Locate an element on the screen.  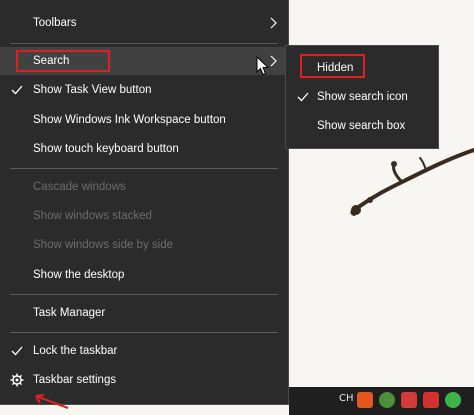
menu-item-show-desktop: Show the desktop is located at coordinates (144, 275).